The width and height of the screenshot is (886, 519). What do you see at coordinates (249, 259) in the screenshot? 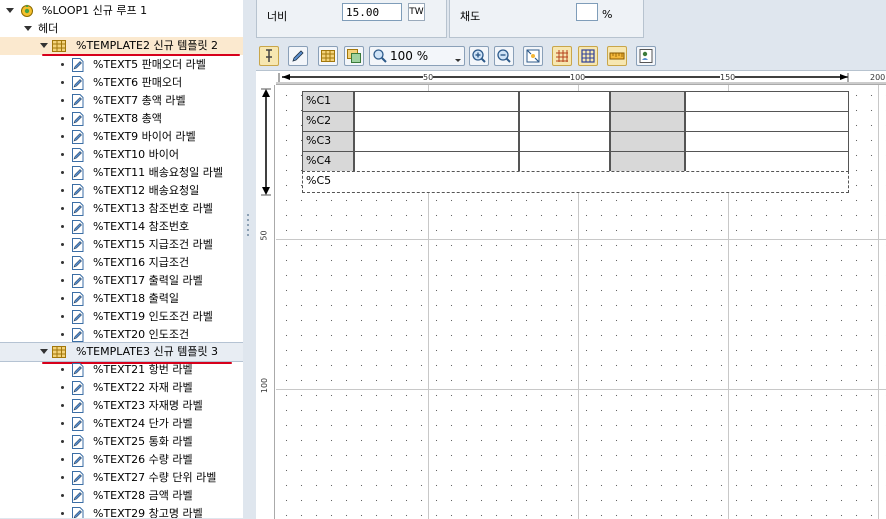
I see `splitter` at bounding box center [249, 259].